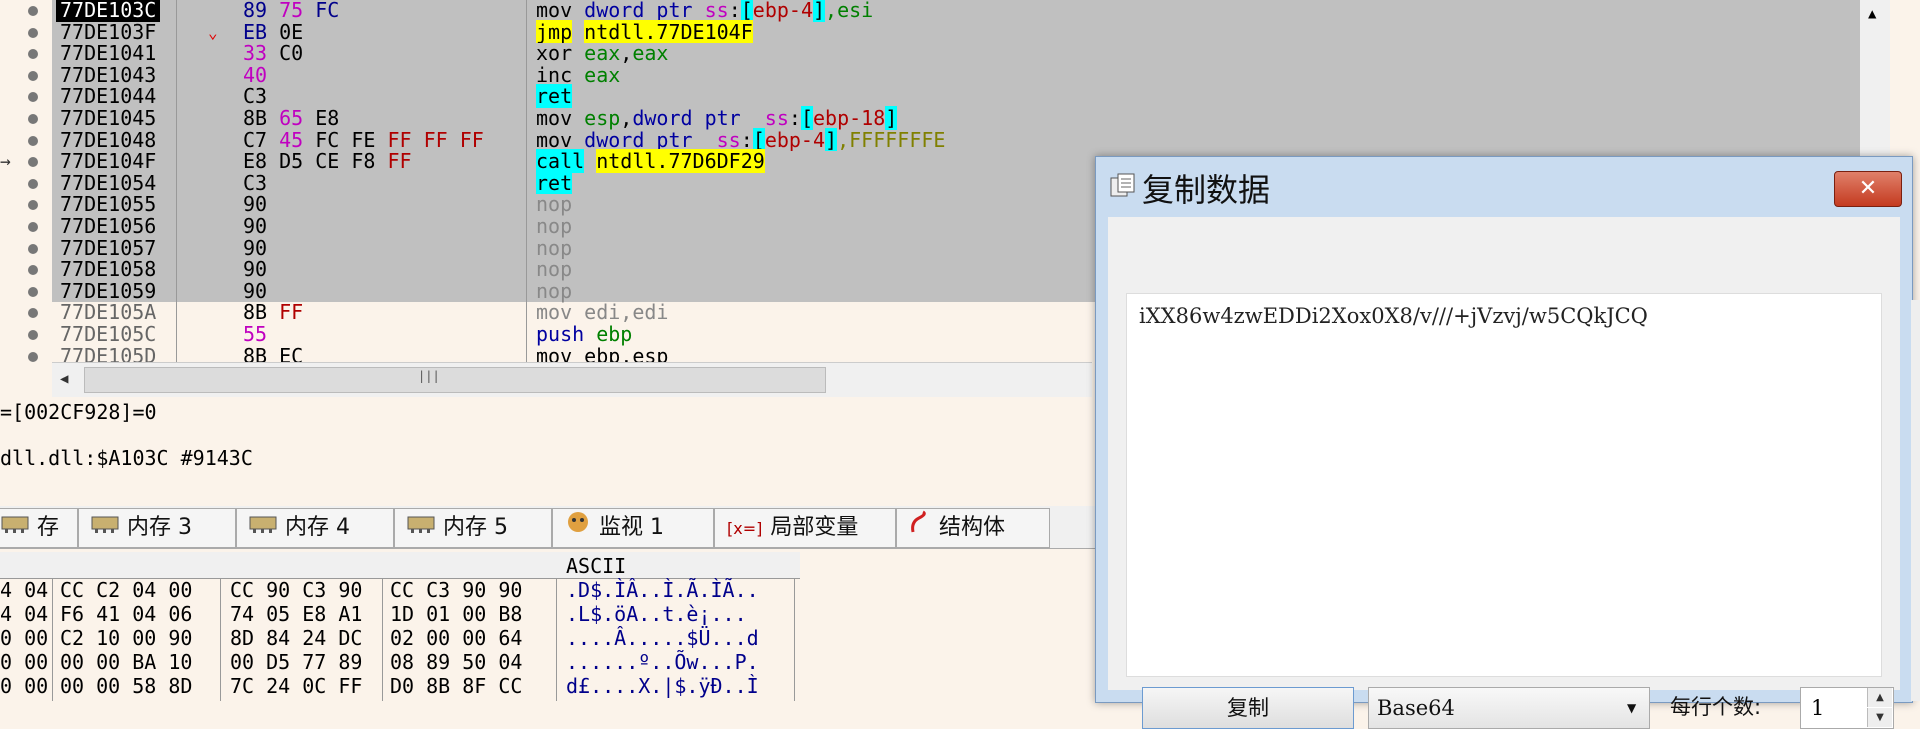  What do you see at coordinates (455, 380) in the screenshot?
I see `scroll-thumb` at bounding box center [455, 380].